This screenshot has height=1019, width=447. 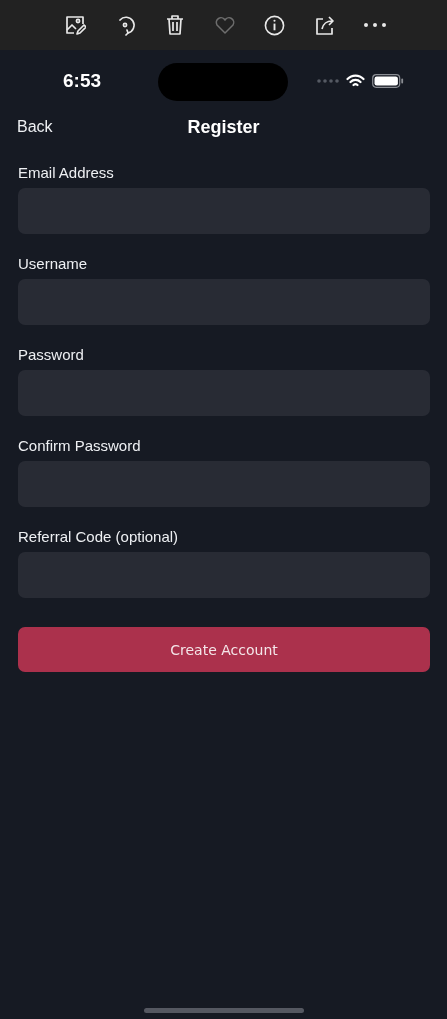 I want to click on battery-icon, so click(x=388, y=81).